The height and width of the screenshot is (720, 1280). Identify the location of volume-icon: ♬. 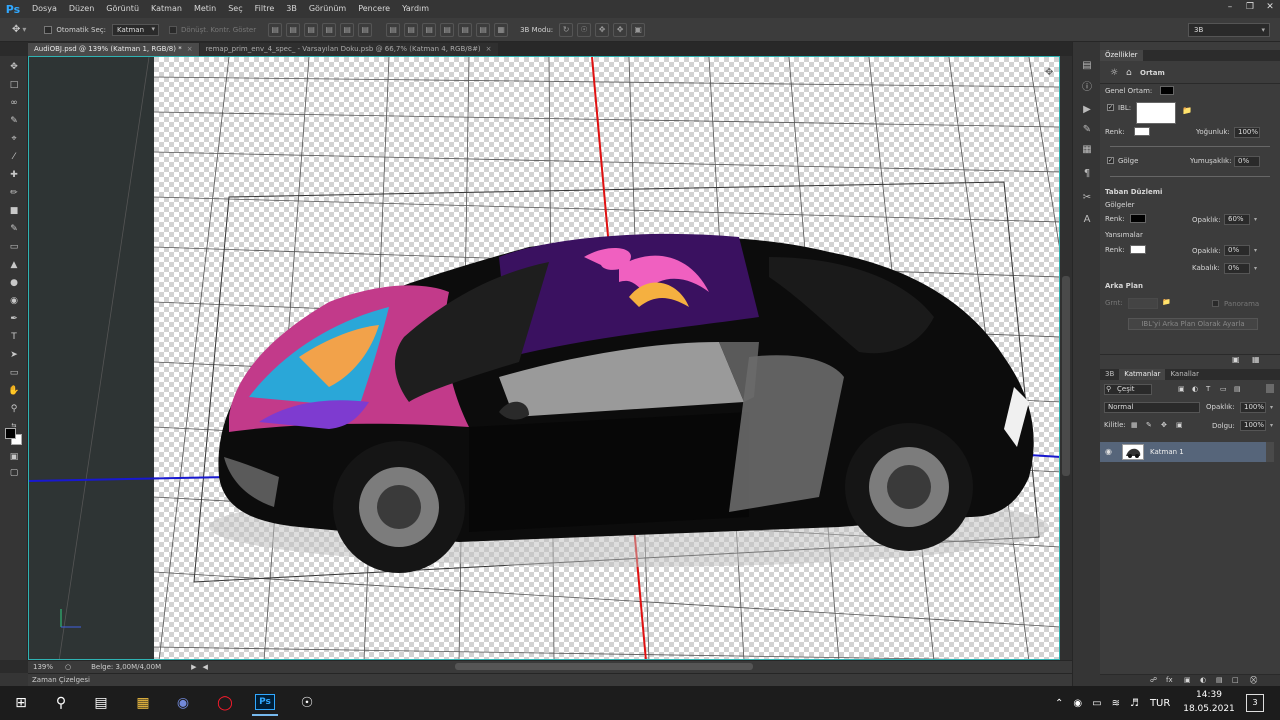
(1134, 703).